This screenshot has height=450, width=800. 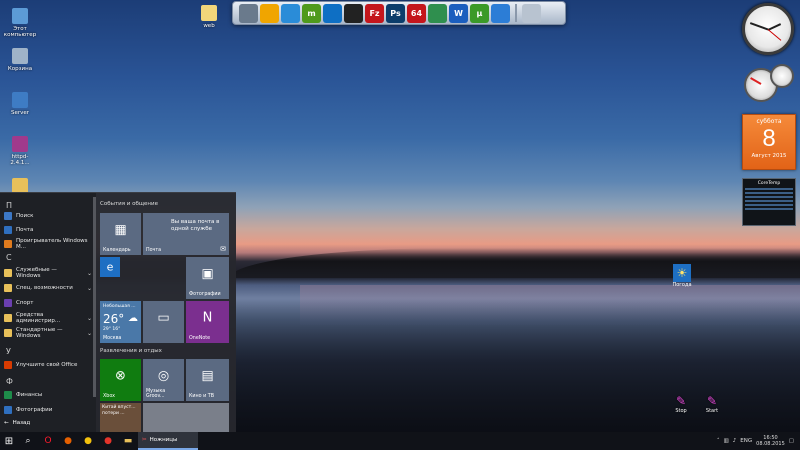 I want to click on app-list-letter-header: Ф, so click(x=9, y=381).